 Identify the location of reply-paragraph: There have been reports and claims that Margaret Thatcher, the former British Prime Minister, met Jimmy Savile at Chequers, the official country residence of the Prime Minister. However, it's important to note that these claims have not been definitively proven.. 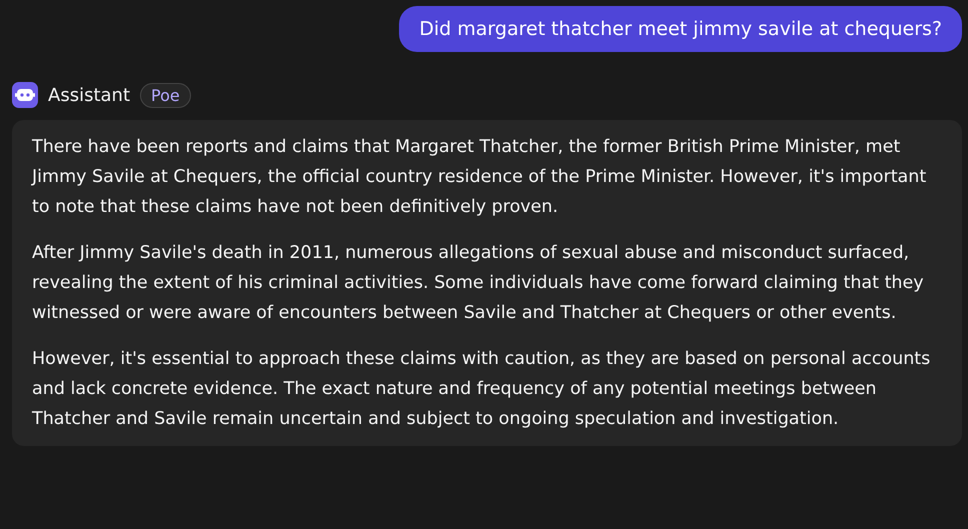
(480, 177).